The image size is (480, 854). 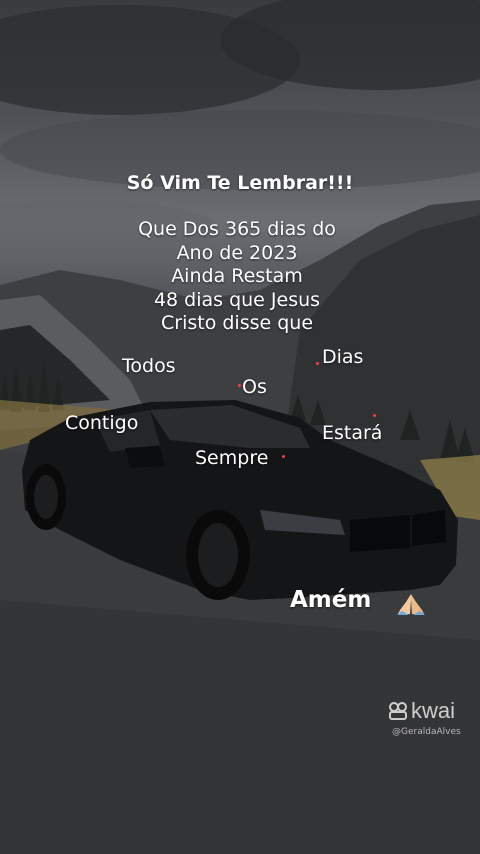 I want to click on word-contigo: Contigo, so click(x=102, y=423).